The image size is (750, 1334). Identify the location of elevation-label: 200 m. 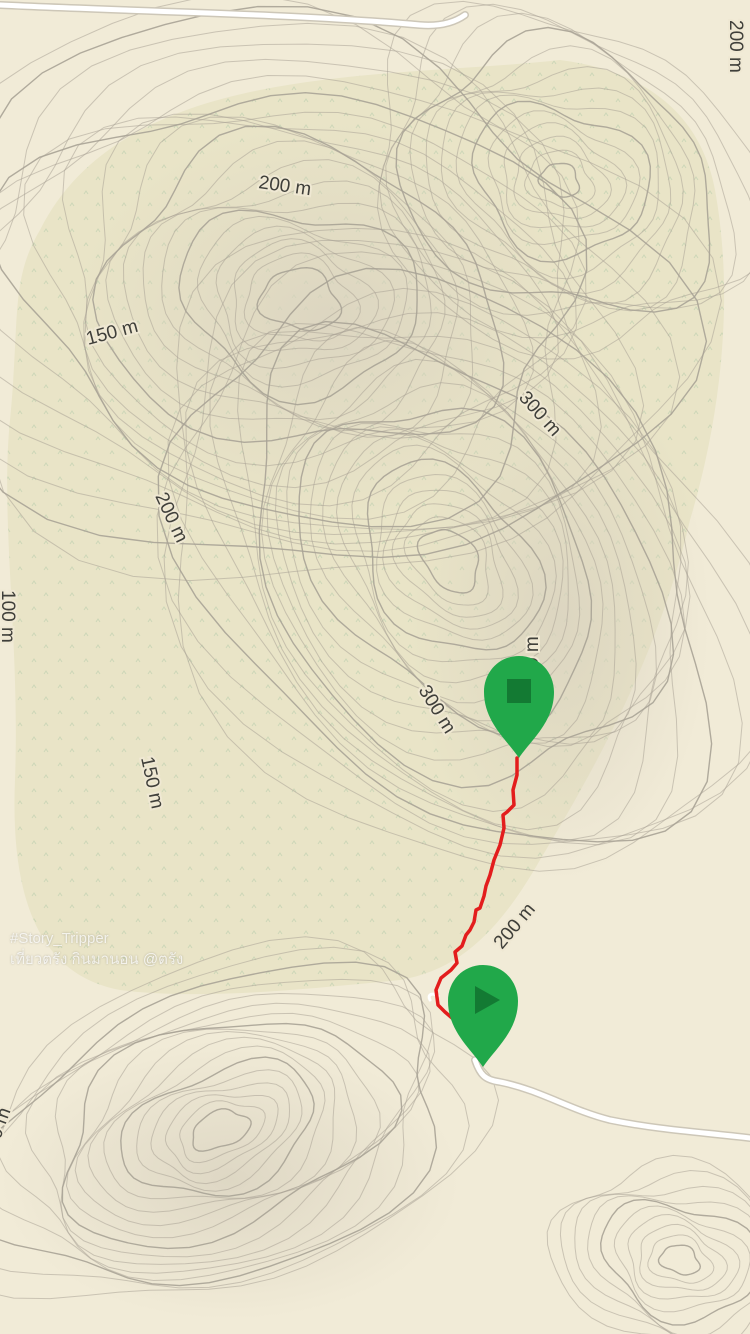
(735, 46).